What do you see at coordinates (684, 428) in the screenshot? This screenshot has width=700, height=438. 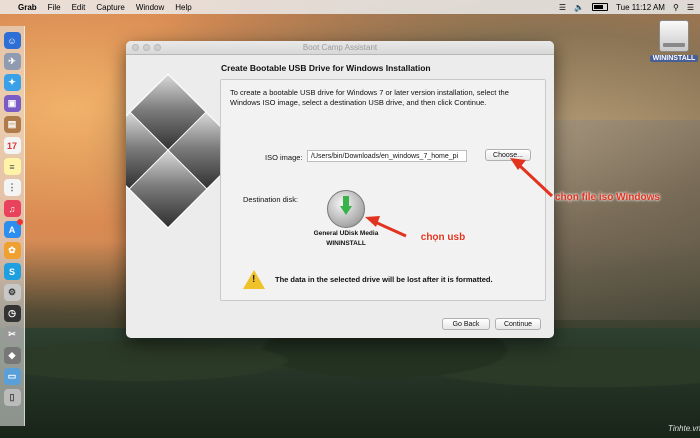 I see `watermark: Tinhte.vn` at bounding box center [684, 428].